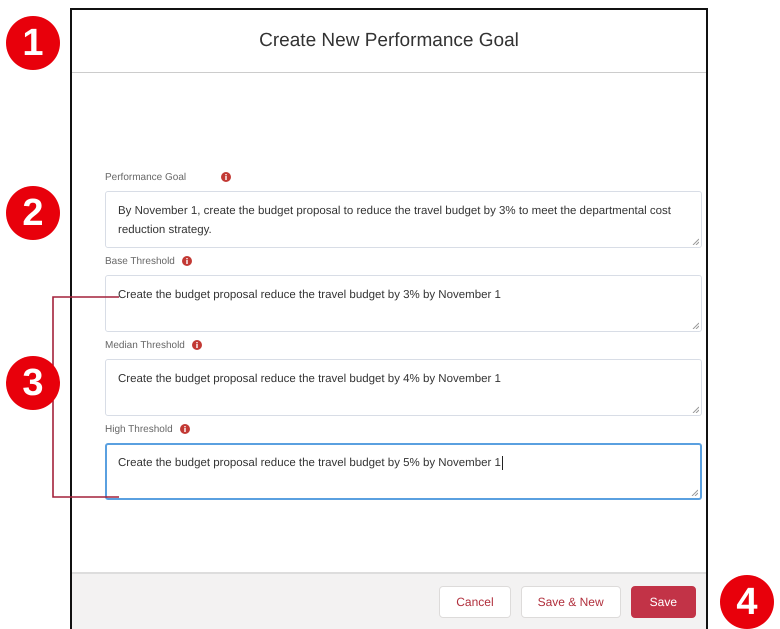 This screenshot has width=780, height=629. I want to click on dialog-button: Save & New, so click(570, 602).